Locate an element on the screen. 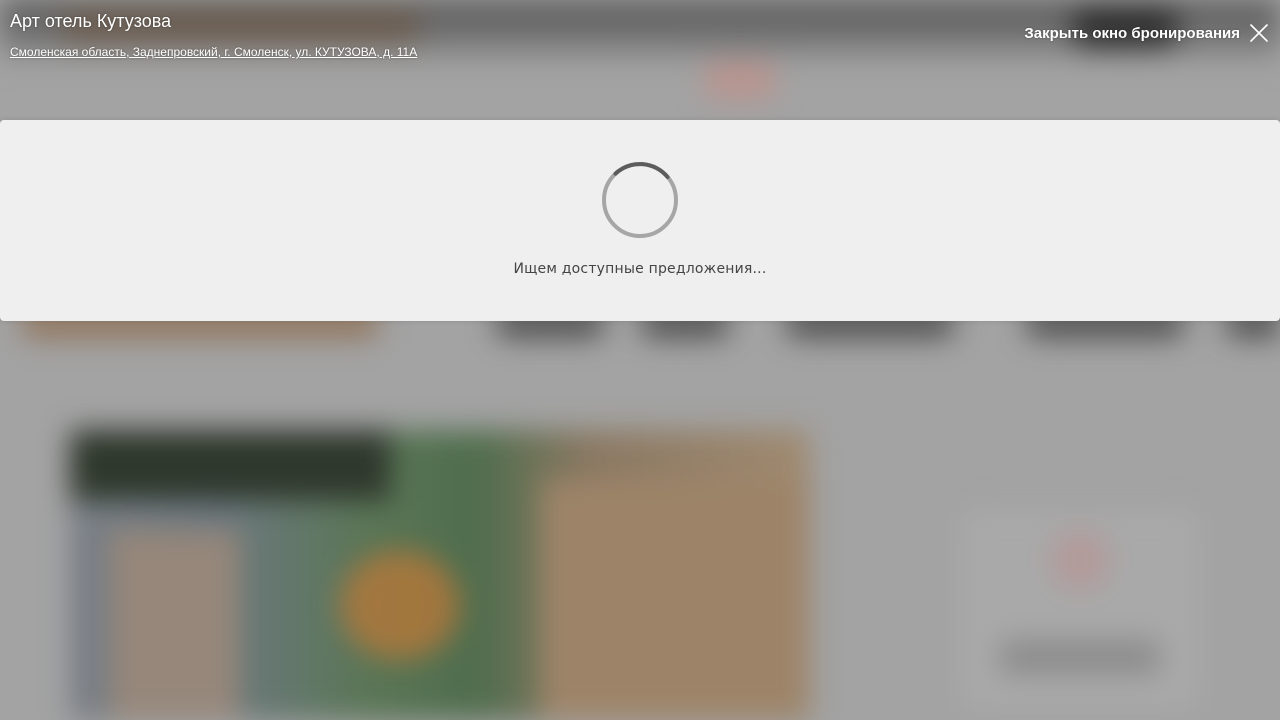 The height and width of the screenshot is (720, 1280). close-booking-label: Закрыть окно бронирования is located at coordinates (1132, 33).